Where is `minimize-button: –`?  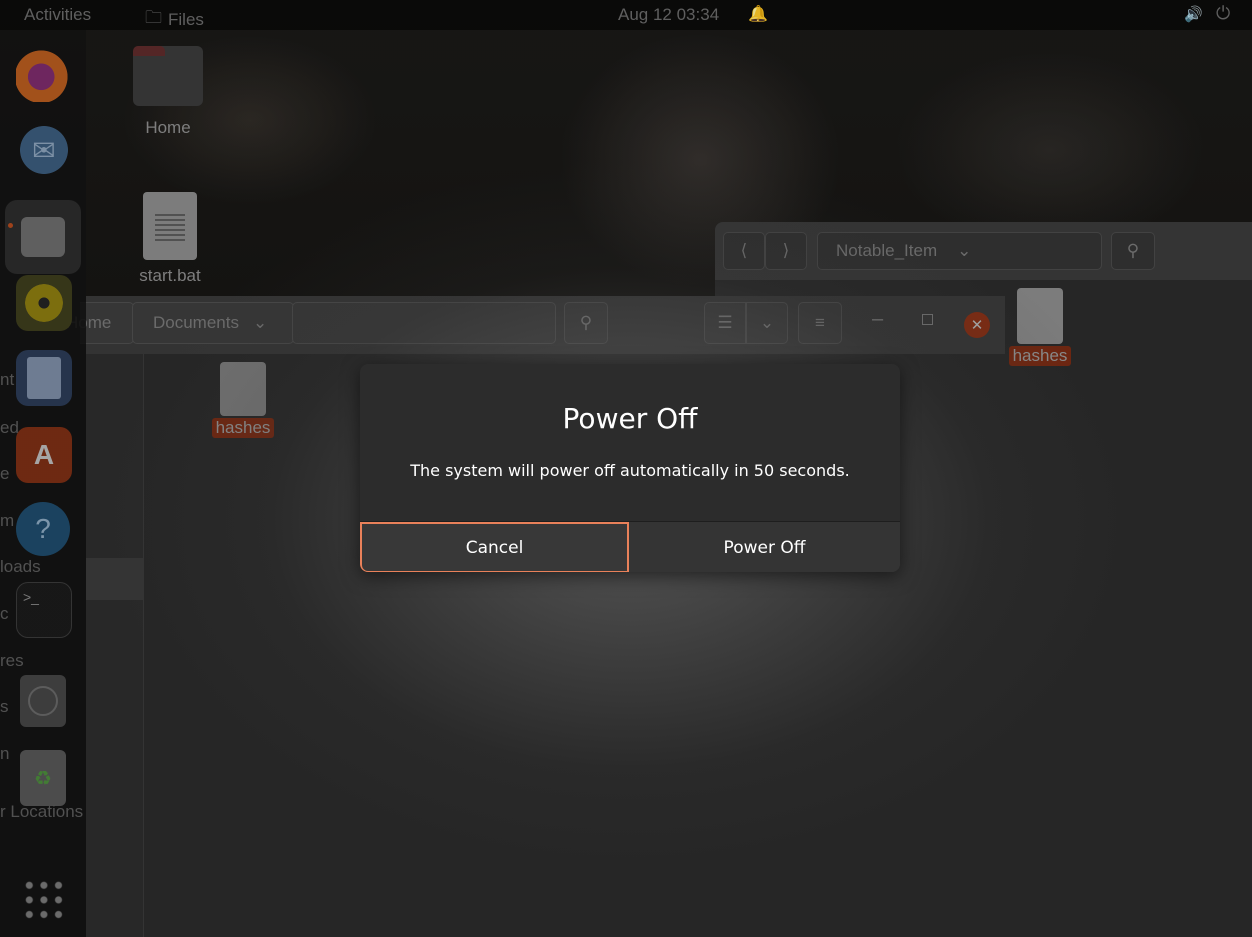 minimize-button: – is located at coordinates (877, 319).